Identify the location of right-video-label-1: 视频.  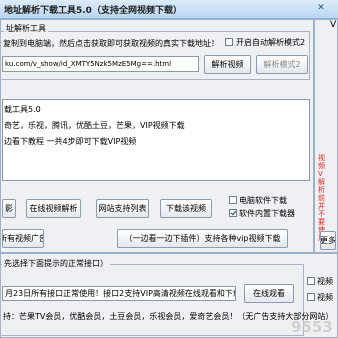
(325, 281).